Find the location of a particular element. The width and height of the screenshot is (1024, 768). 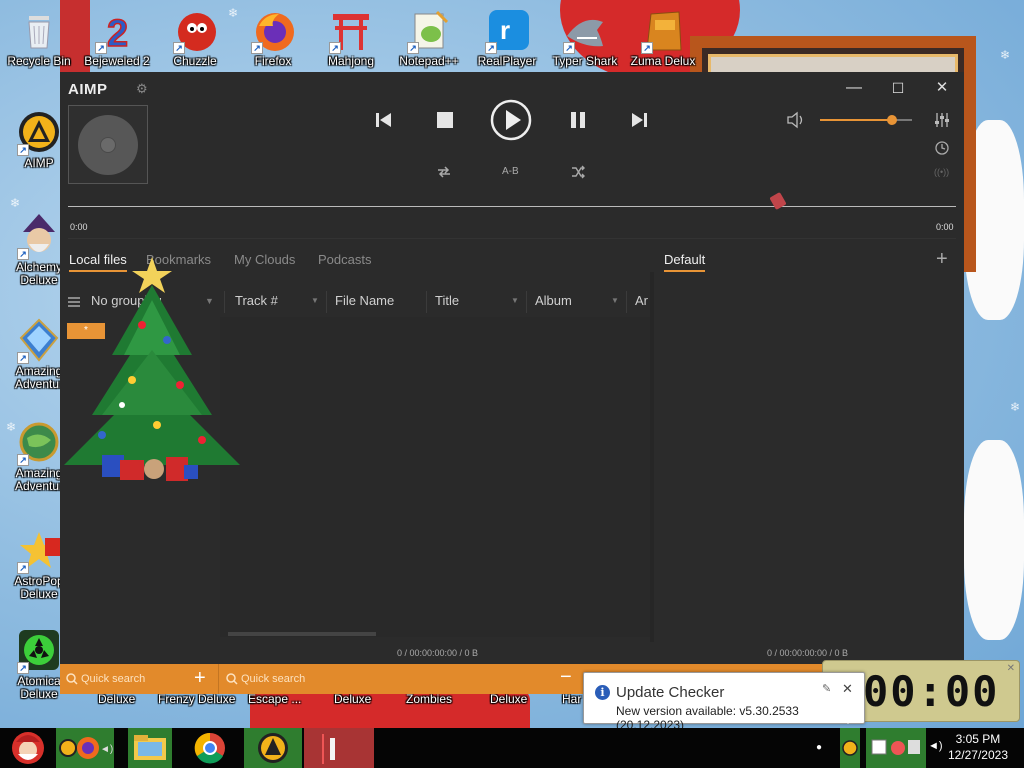

tray-icons-group is located at coordinates (896, 748).